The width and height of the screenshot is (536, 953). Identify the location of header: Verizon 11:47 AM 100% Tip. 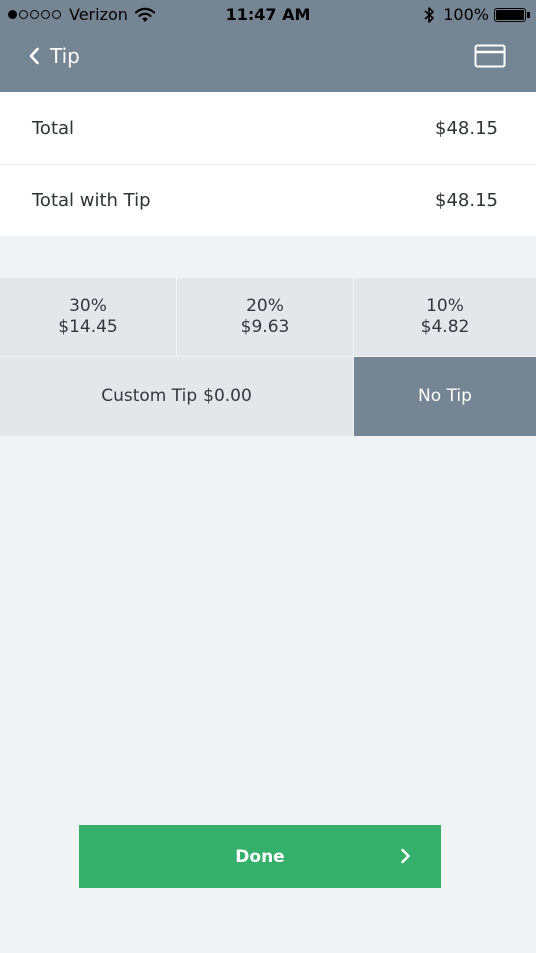
(268, 46).